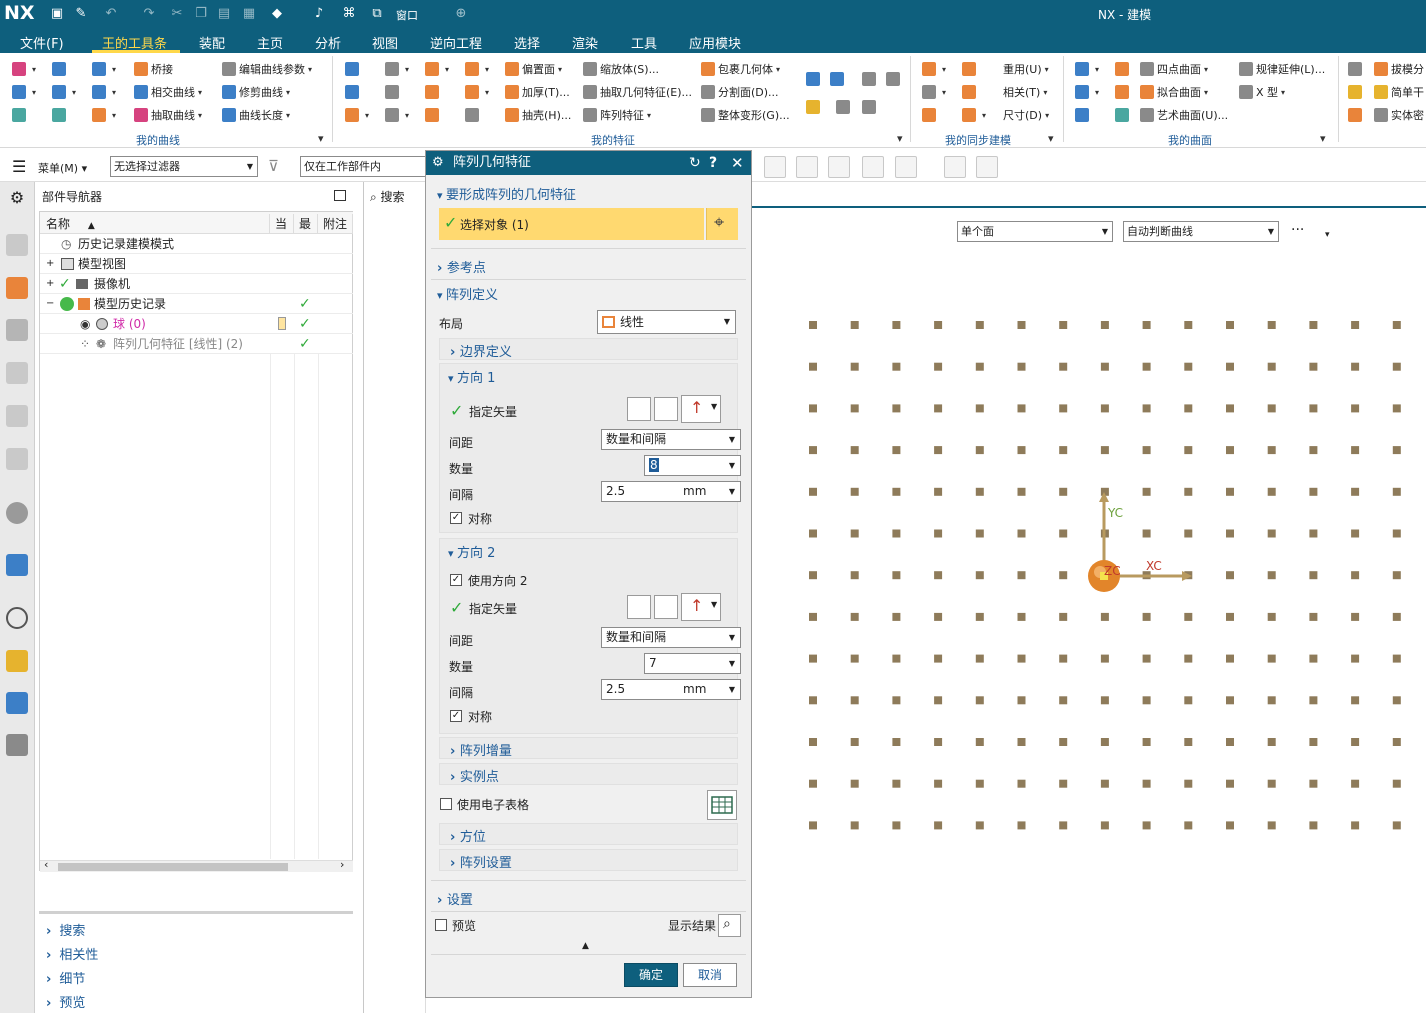 The height and width of the screenshot is (1013, 1426). What do you see at coordinates (468, 835) in the screenshot?
I see `section-orientation: 方位` at bounding box center [468, 835].